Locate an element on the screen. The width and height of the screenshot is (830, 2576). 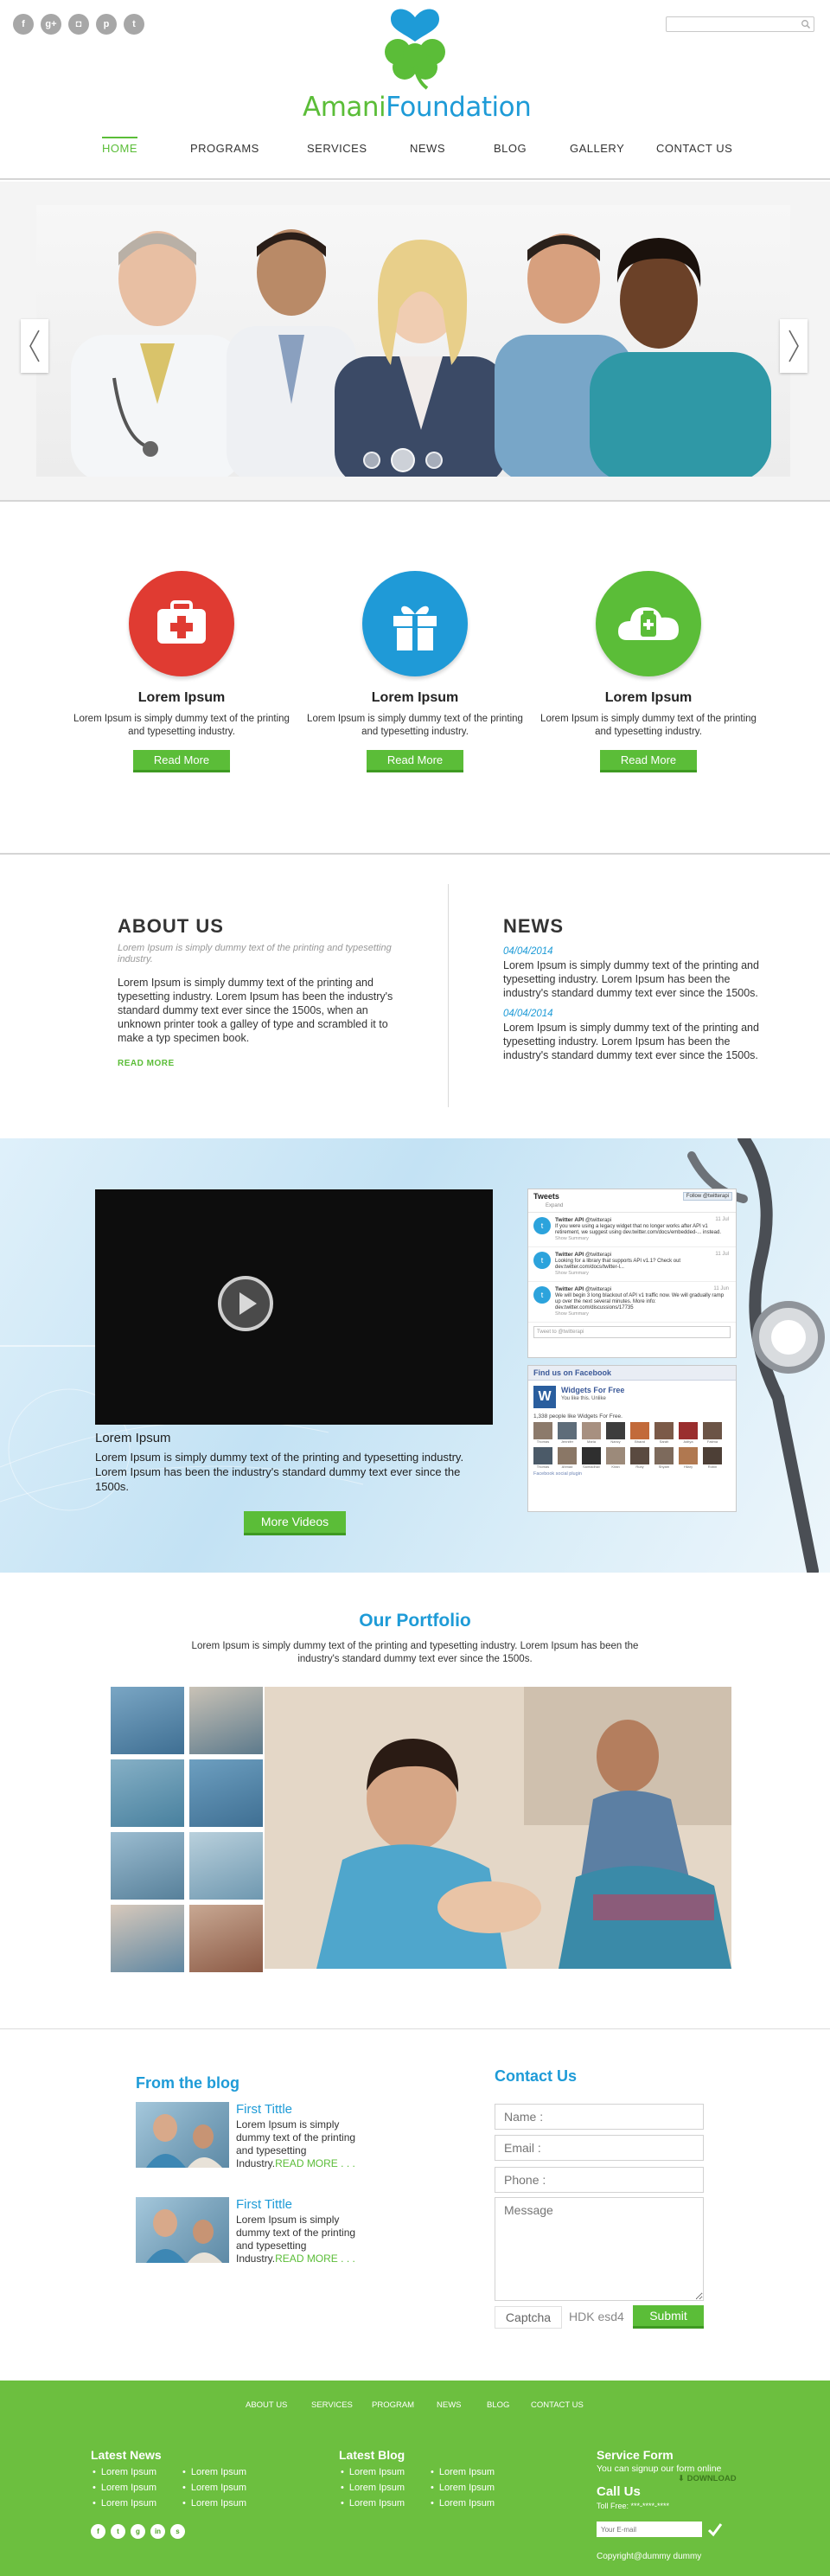
twitter-follow-button: Follow @twitterapi is located at coordinates (707, 1196).